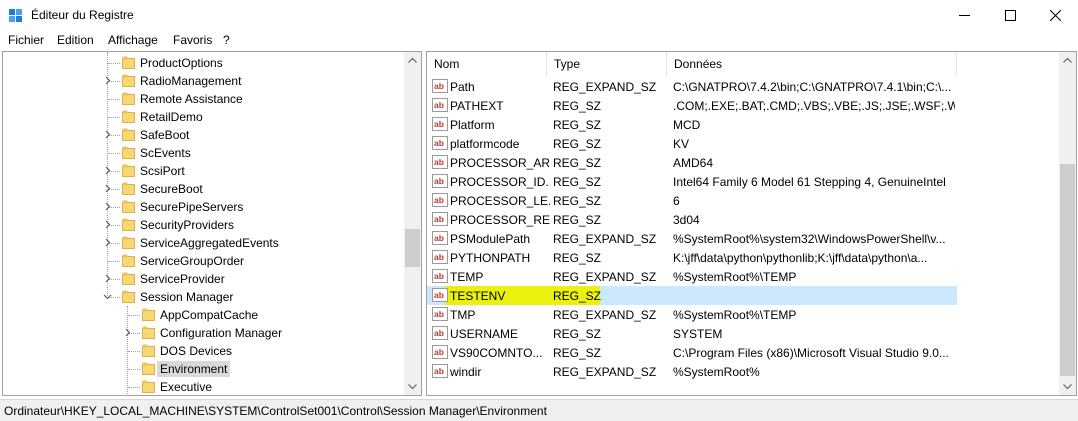 This screenshot has width=1078, height=421. I want to click on tree-item: Environment, so click(203, 369).